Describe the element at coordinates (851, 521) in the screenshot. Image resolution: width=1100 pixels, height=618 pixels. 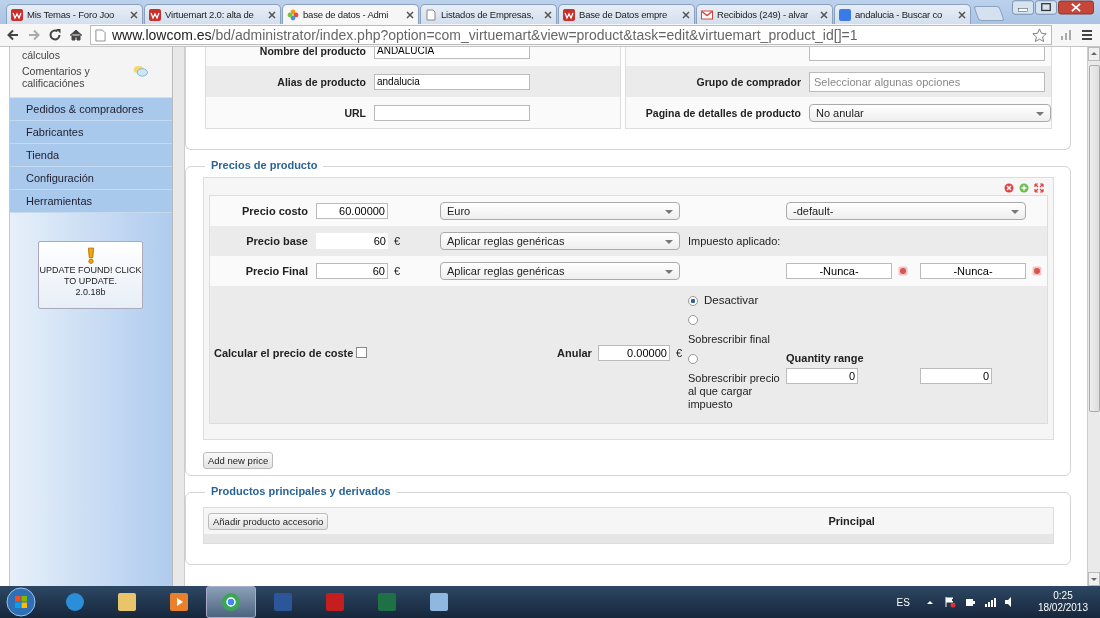
I see `column-header: Principal` at that location.